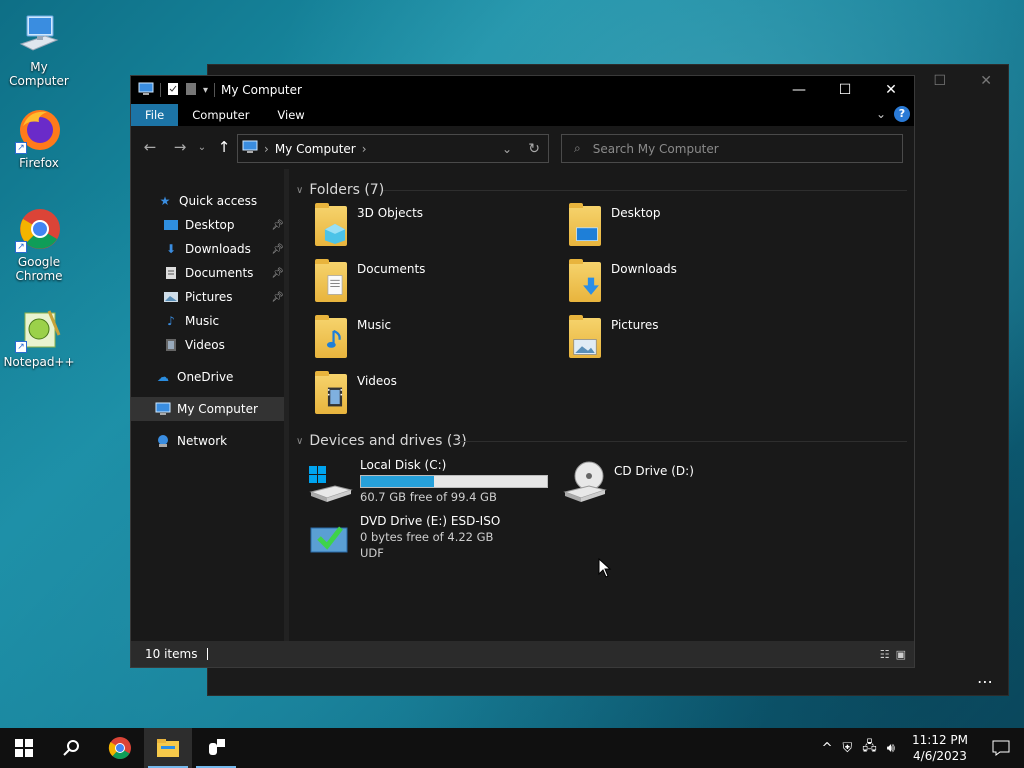 Image resolution: width=1024 pixels, height=768 pixels. I want to click on shortcut-arrow-icon: ↗, so click(21, 347).